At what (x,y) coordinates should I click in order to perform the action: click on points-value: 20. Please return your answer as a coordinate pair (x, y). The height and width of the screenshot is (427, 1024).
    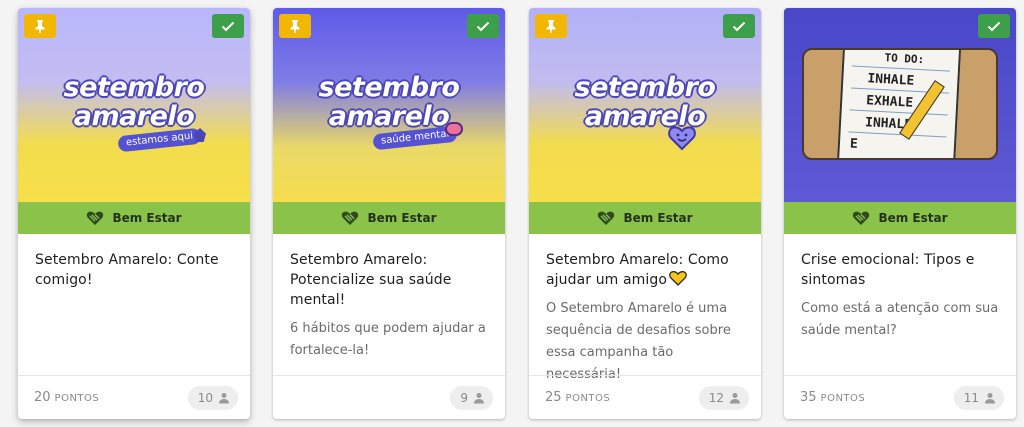
    Looking at the image, I should click on (42, 397).